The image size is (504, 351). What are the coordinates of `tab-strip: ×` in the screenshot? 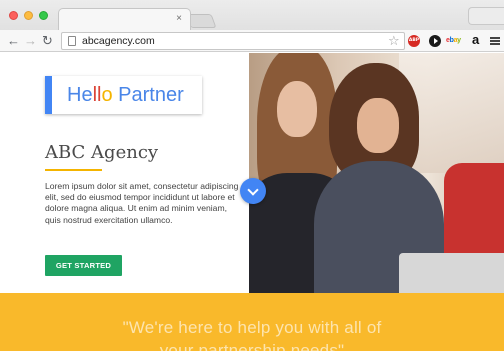 It's located at (252, 15).